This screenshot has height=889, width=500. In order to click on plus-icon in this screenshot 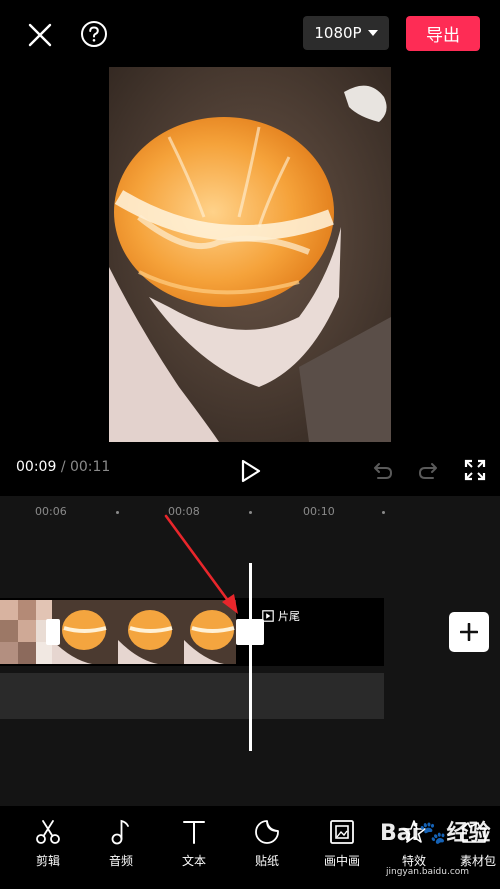, I will do `click(469, 632)`.